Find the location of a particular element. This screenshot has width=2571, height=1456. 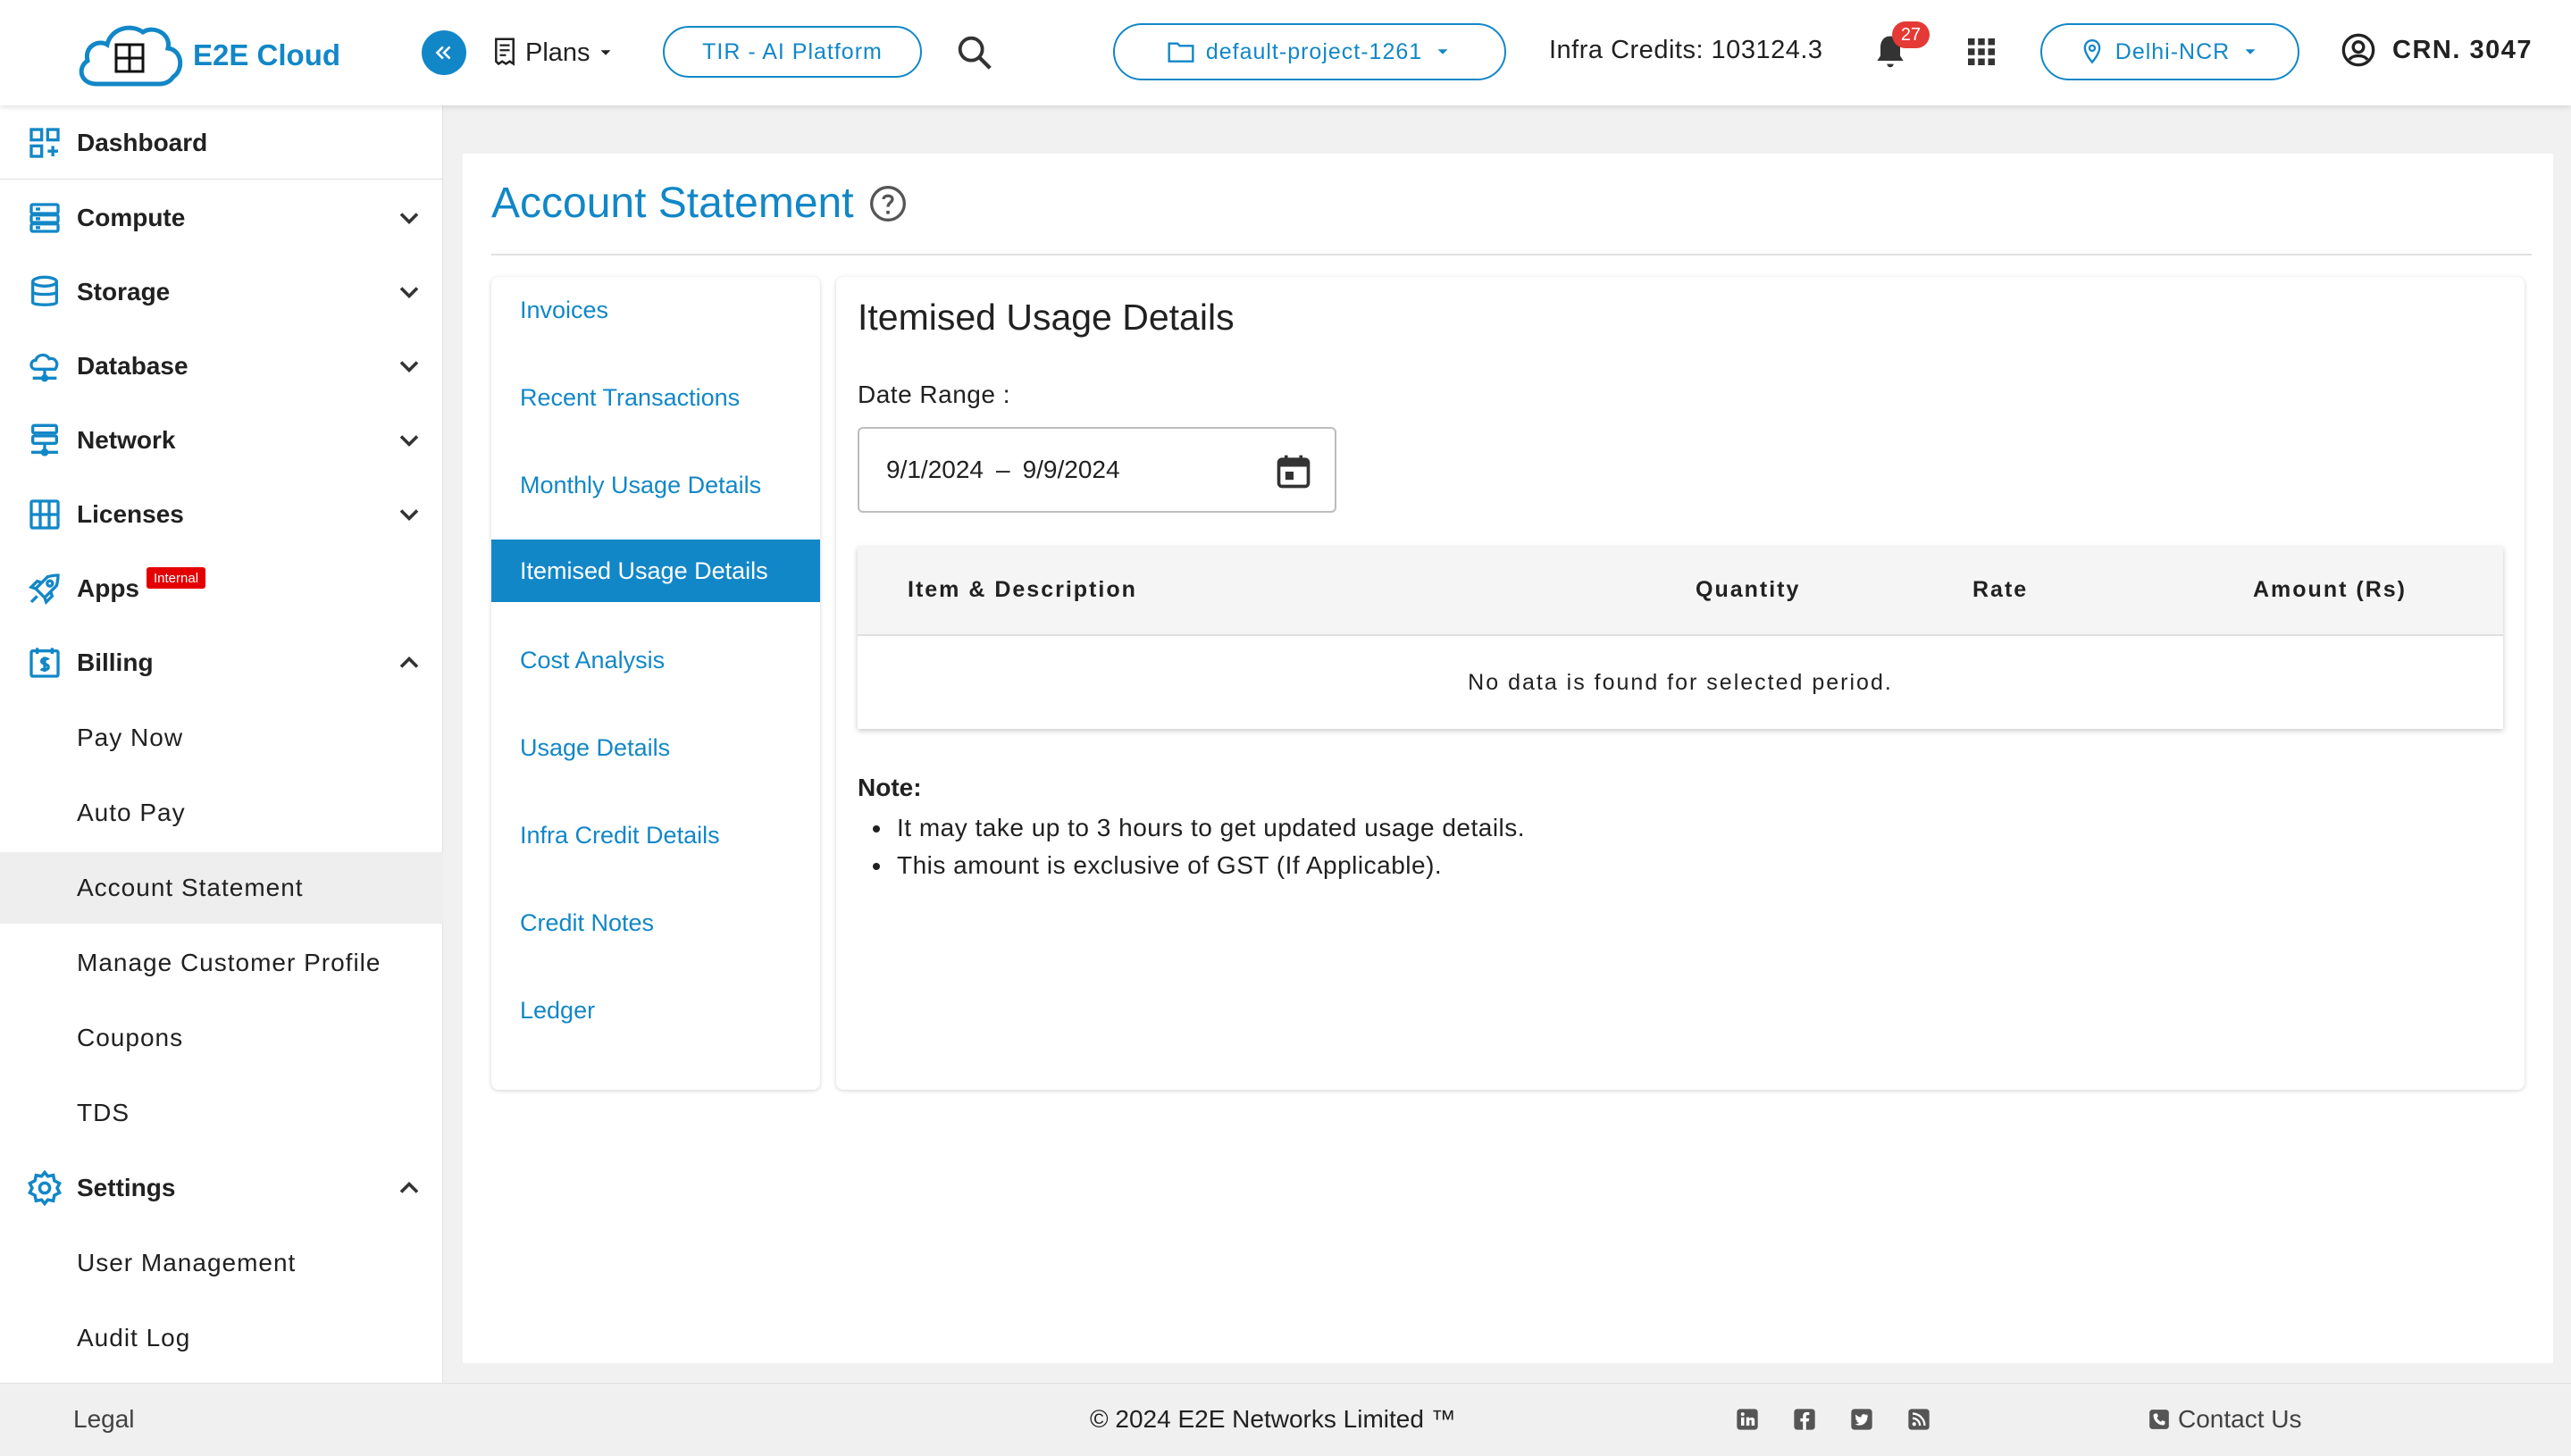

region-selector: Delhi-NCR is located at coordinates (2169, 51).